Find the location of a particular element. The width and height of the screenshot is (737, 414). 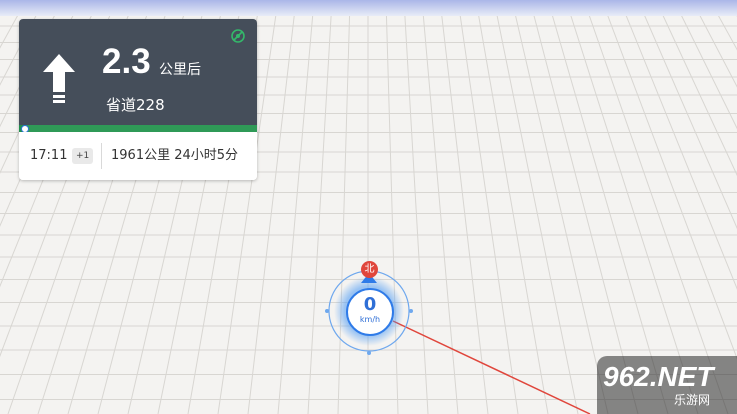

divider is located at coordinates (101, 156).